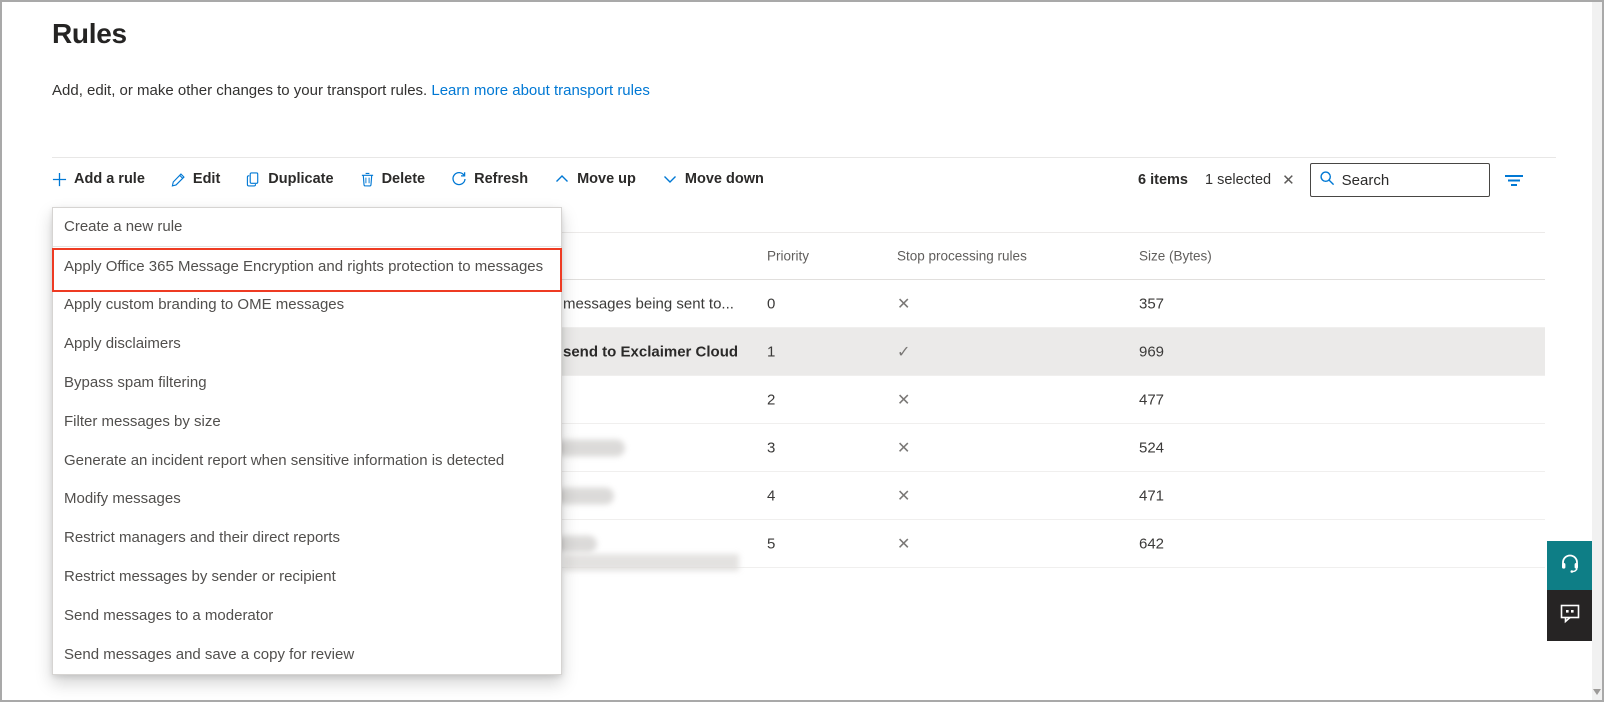  What do you see at coordinates (724, 179) in the screenshot?
I see `move-down-label: Move down` at bounding box center [724, 179].